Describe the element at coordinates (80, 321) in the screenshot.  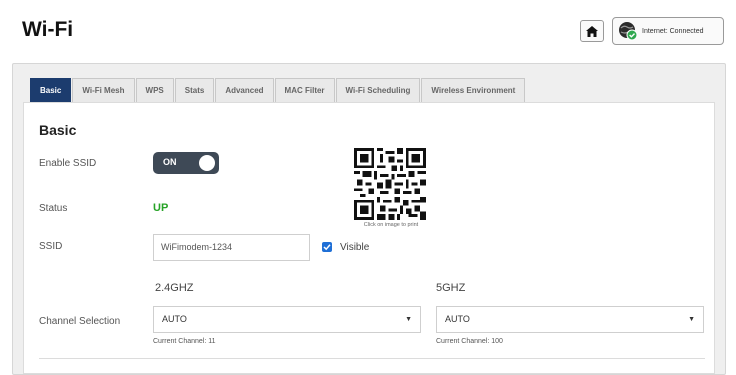
I see `channel-selection-label: Channel Selection` at that location.